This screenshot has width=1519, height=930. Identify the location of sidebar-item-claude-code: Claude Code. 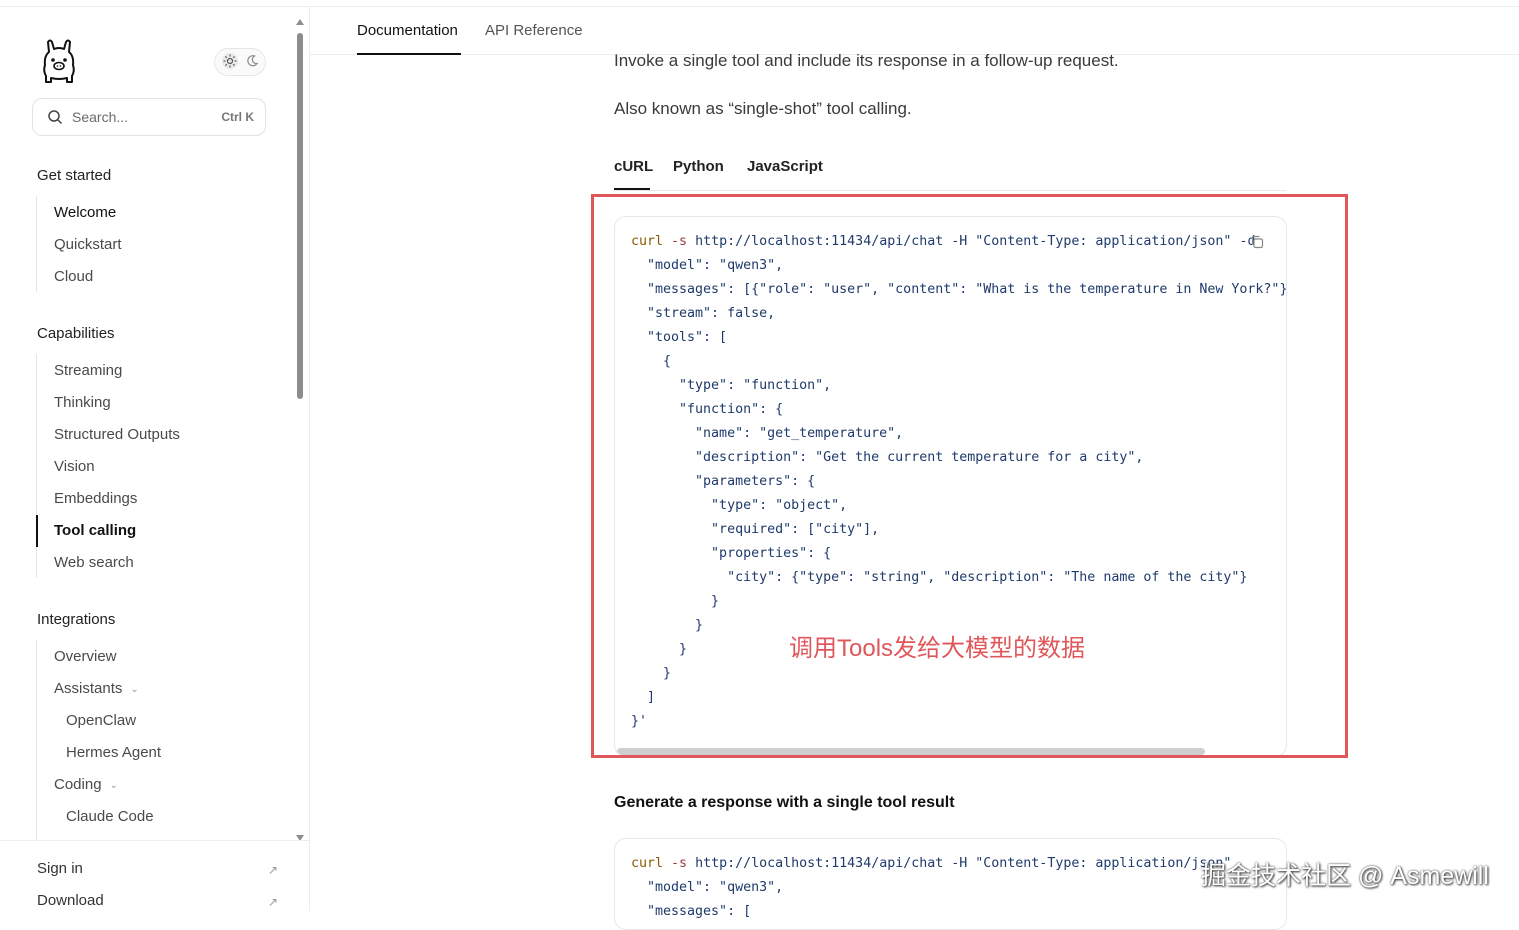
(110, 816).